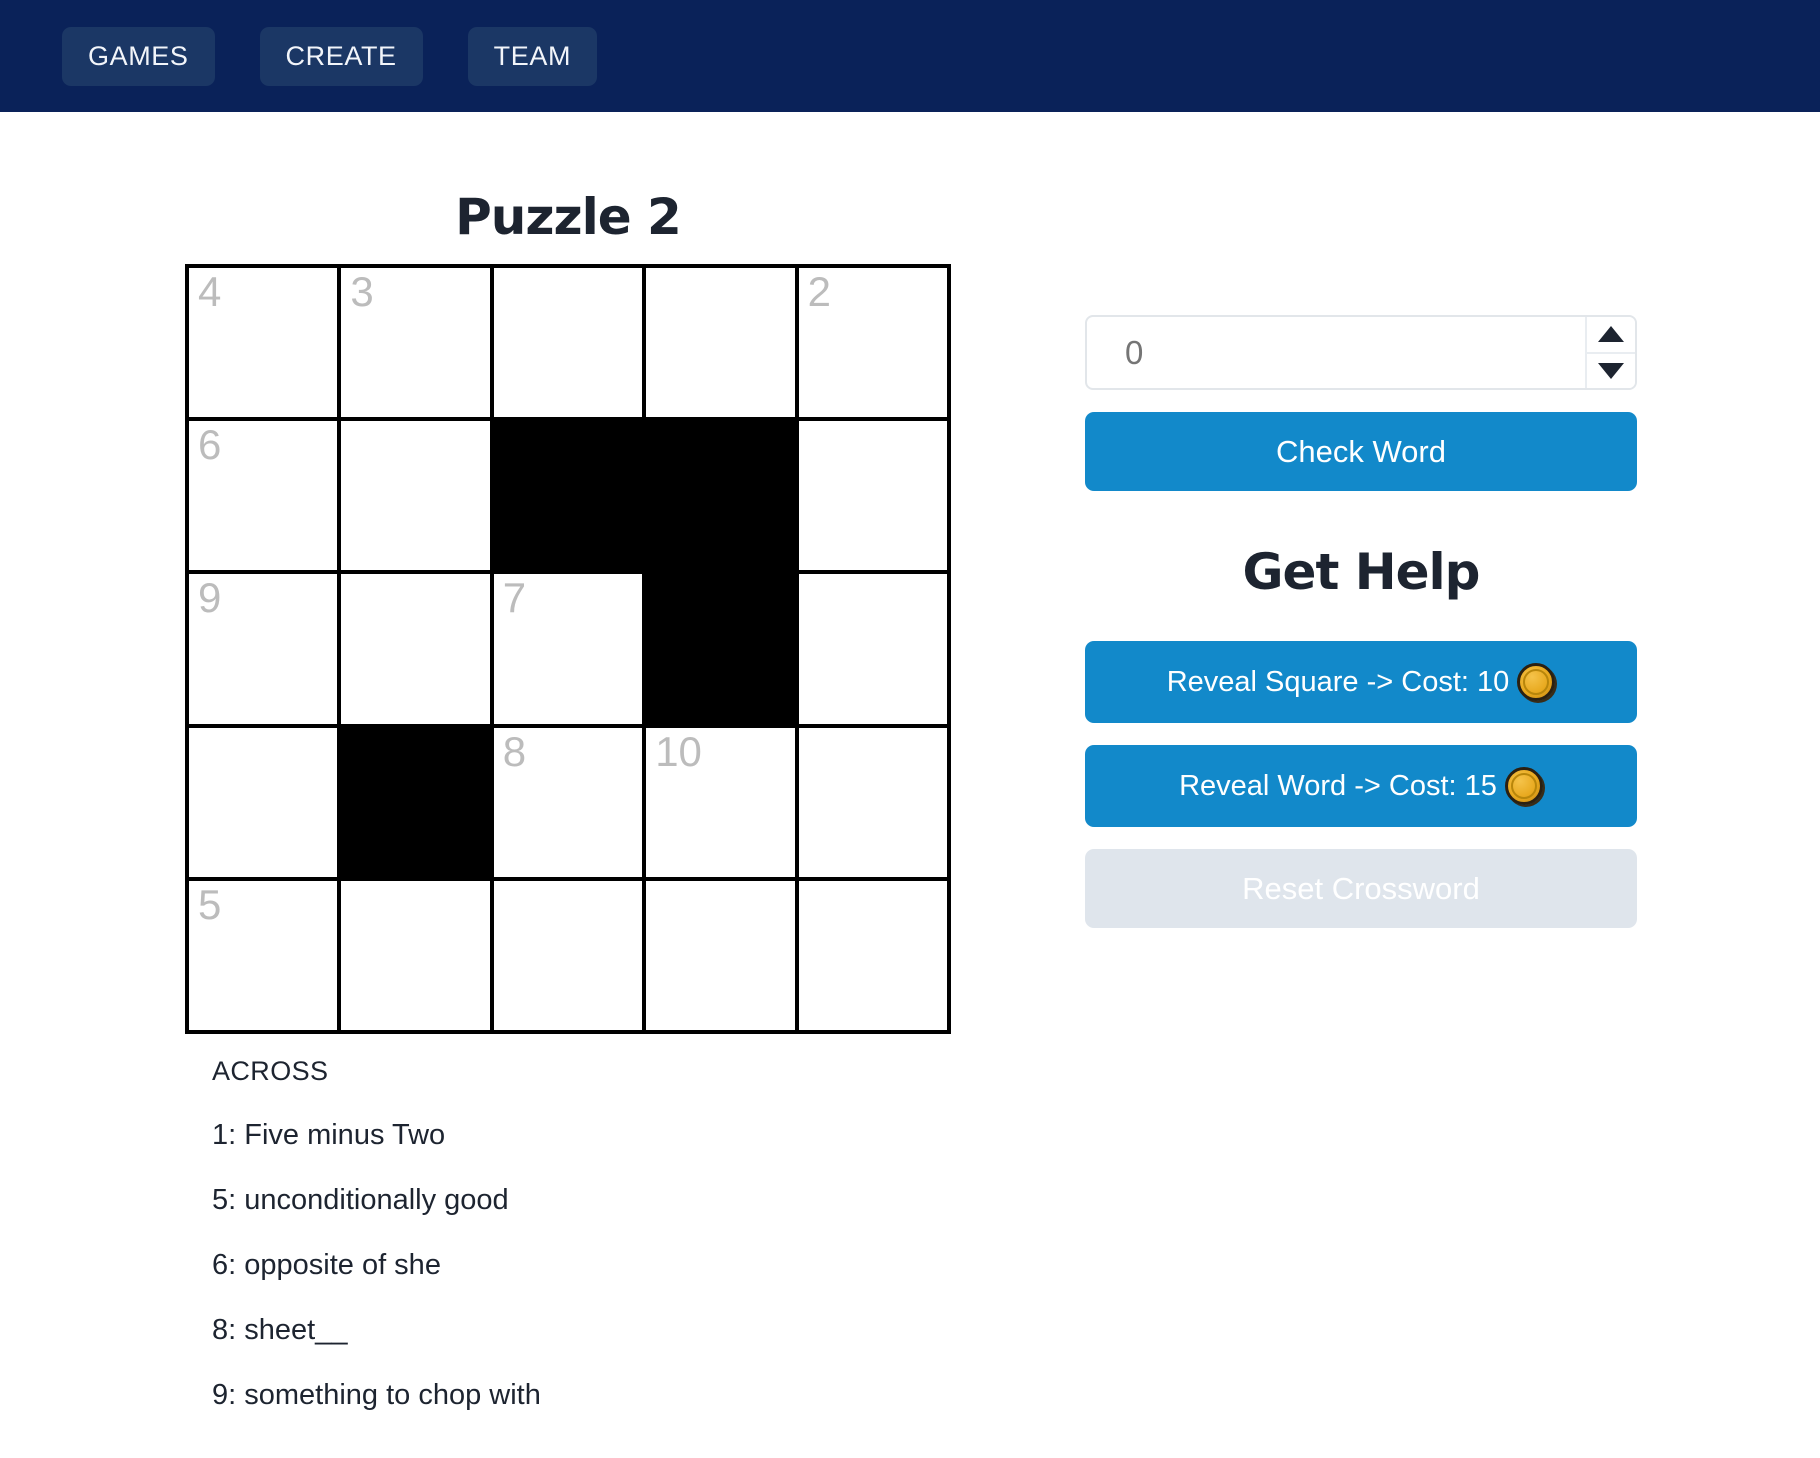 This screenshot has height=1458, width=1820. What do you see at coordinates (1361, 888) in the screenshot?
I see `reset-crossword-button: Reset Crossword` at bounding box center [1361, 888].